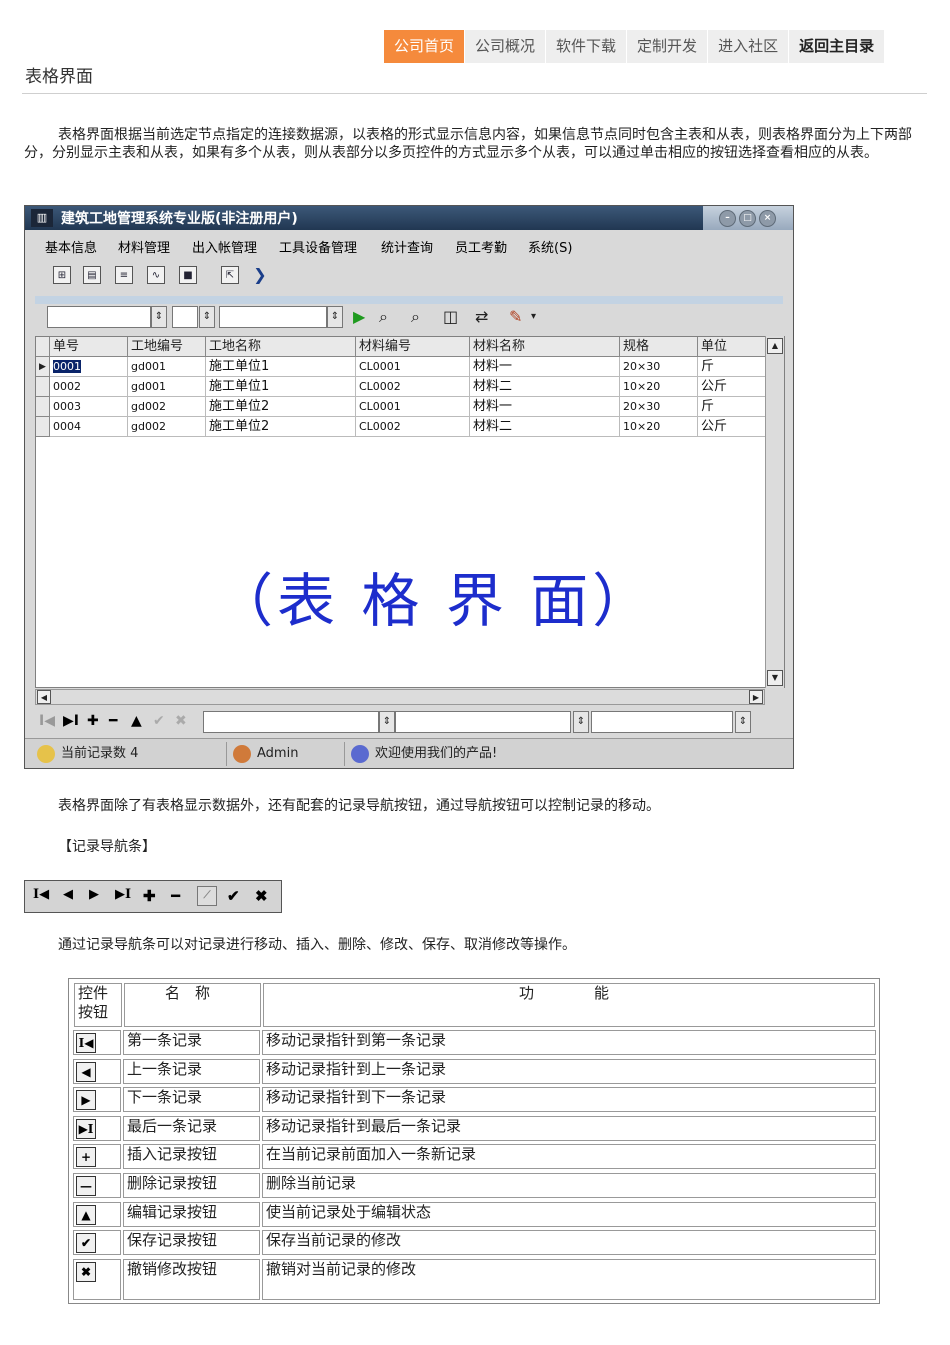 This screenshot has width=950, height=1345. What do you see at coordinates (586, 46) in the screenshot?
I see `nav-download: 软件下载` at bounding box center [586, 46].